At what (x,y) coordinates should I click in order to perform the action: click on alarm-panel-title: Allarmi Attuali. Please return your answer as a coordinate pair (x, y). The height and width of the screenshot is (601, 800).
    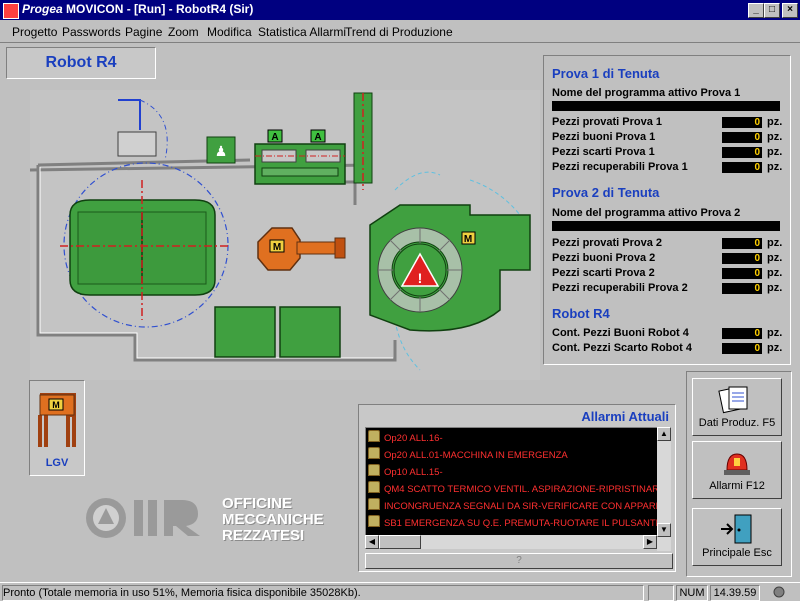
    Looking at the image, I should click on (625, 416).